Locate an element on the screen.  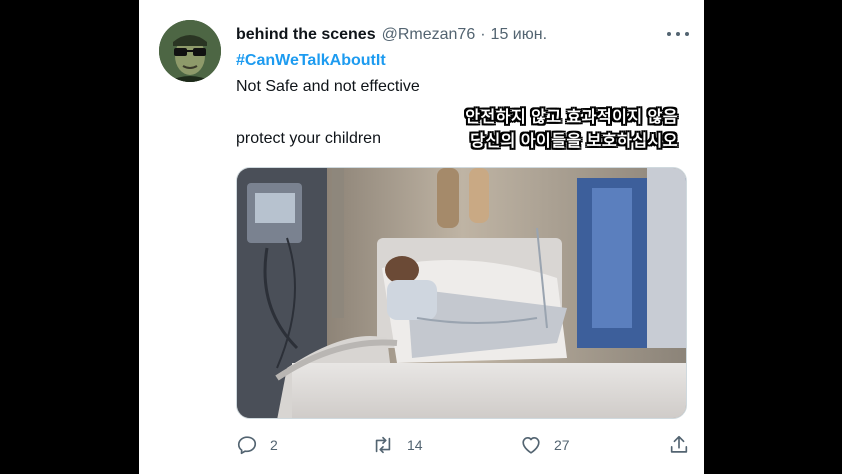
share-button is located at coordinates (679, 445).